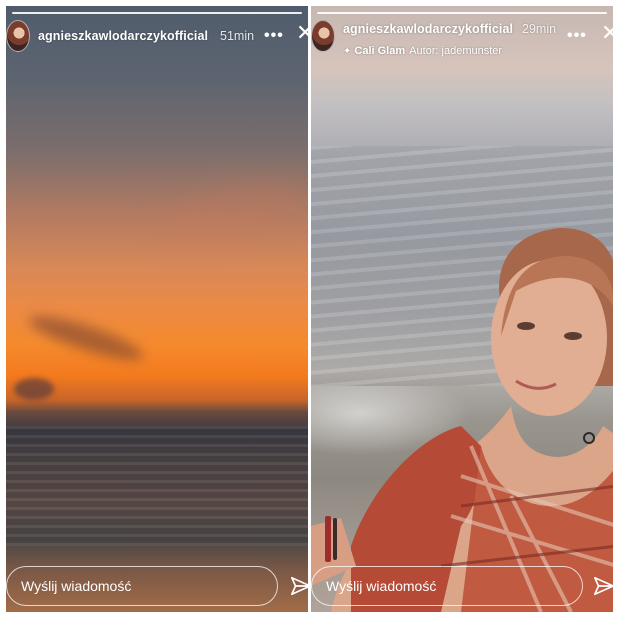  Describe the element at coordinates (539, 29) in the screenshot. I see `post-time: 29min` at that location.